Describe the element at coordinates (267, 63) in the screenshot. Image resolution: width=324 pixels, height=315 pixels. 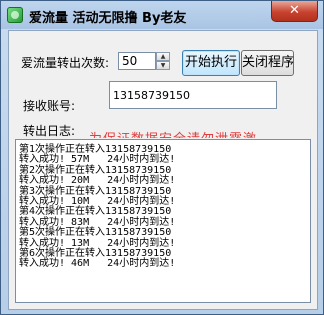
I see `close-program-button: 关闭程序` at that location.